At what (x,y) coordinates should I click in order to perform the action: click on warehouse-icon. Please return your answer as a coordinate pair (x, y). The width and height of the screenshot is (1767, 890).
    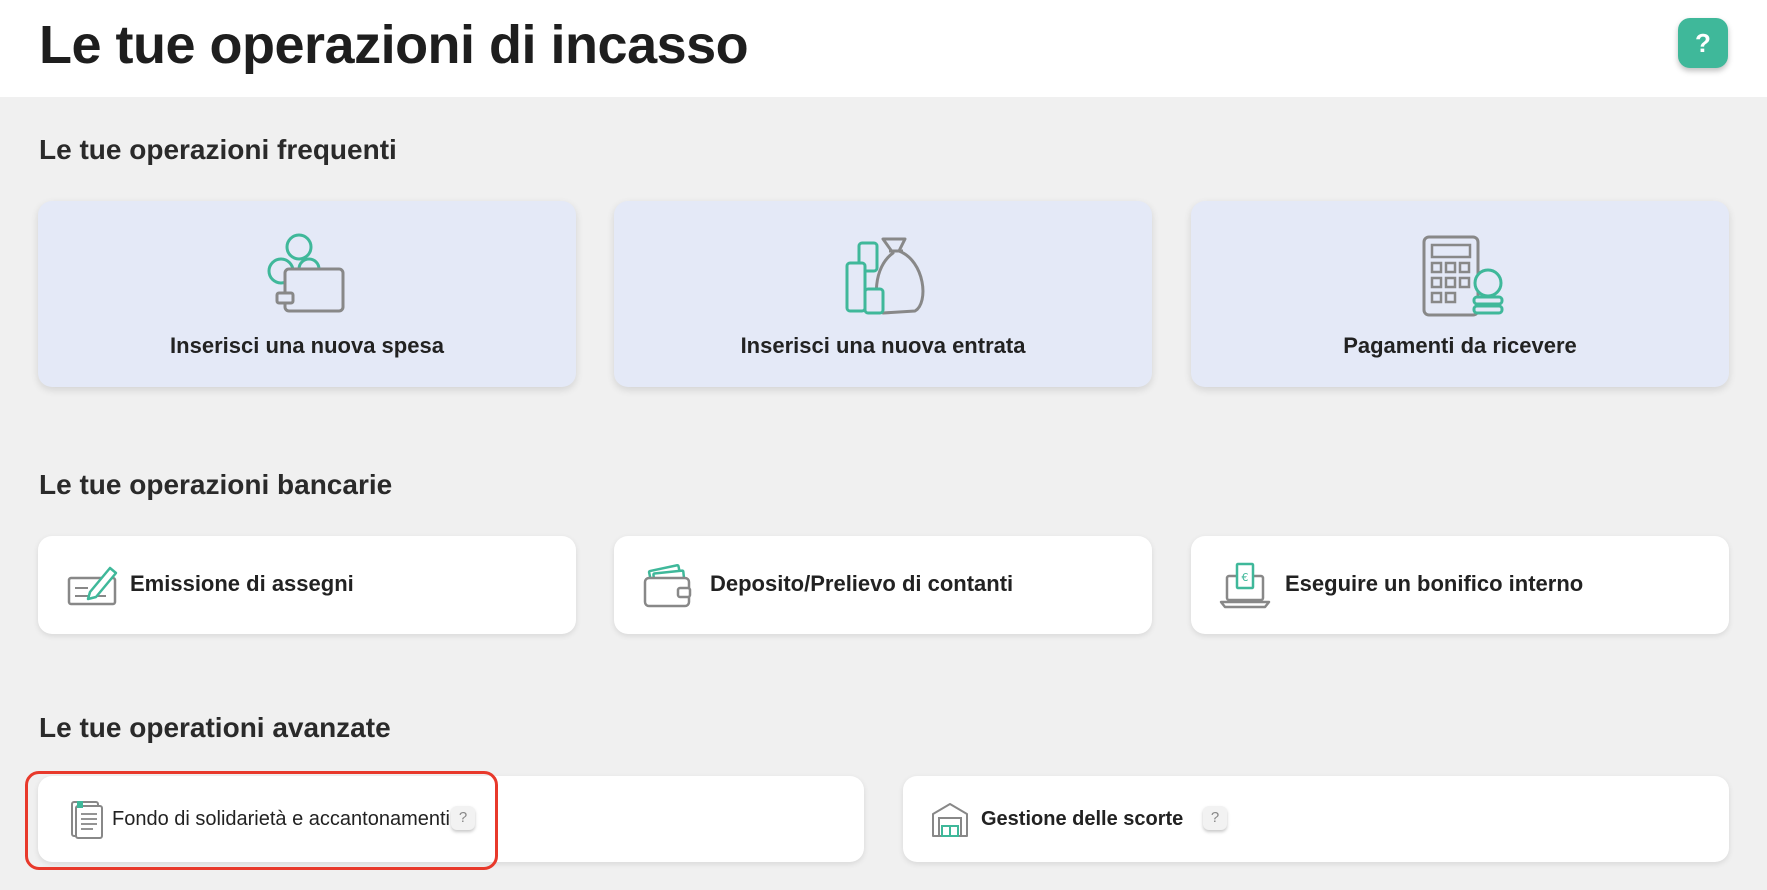
    Looking at the image, I should click on (950, 820).